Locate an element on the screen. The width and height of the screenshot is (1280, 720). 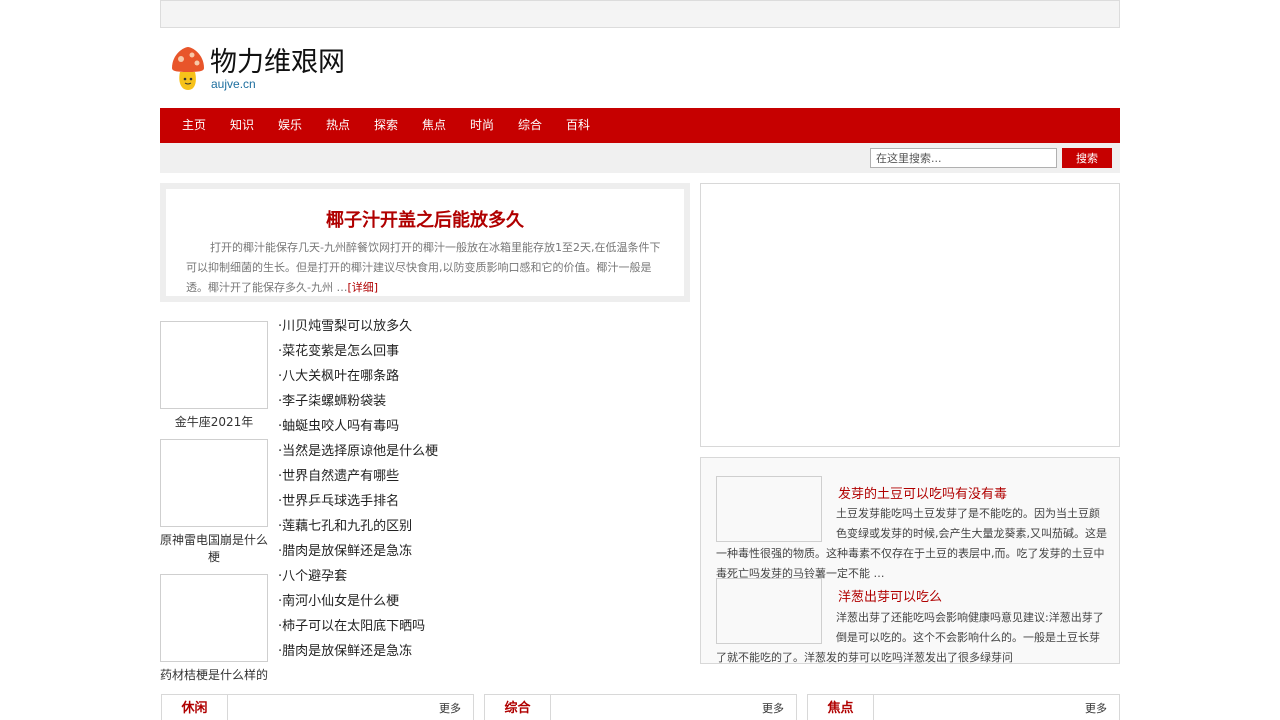
thumbnail-caption: 金牛座2021年 is located at coordinates (214, 422).